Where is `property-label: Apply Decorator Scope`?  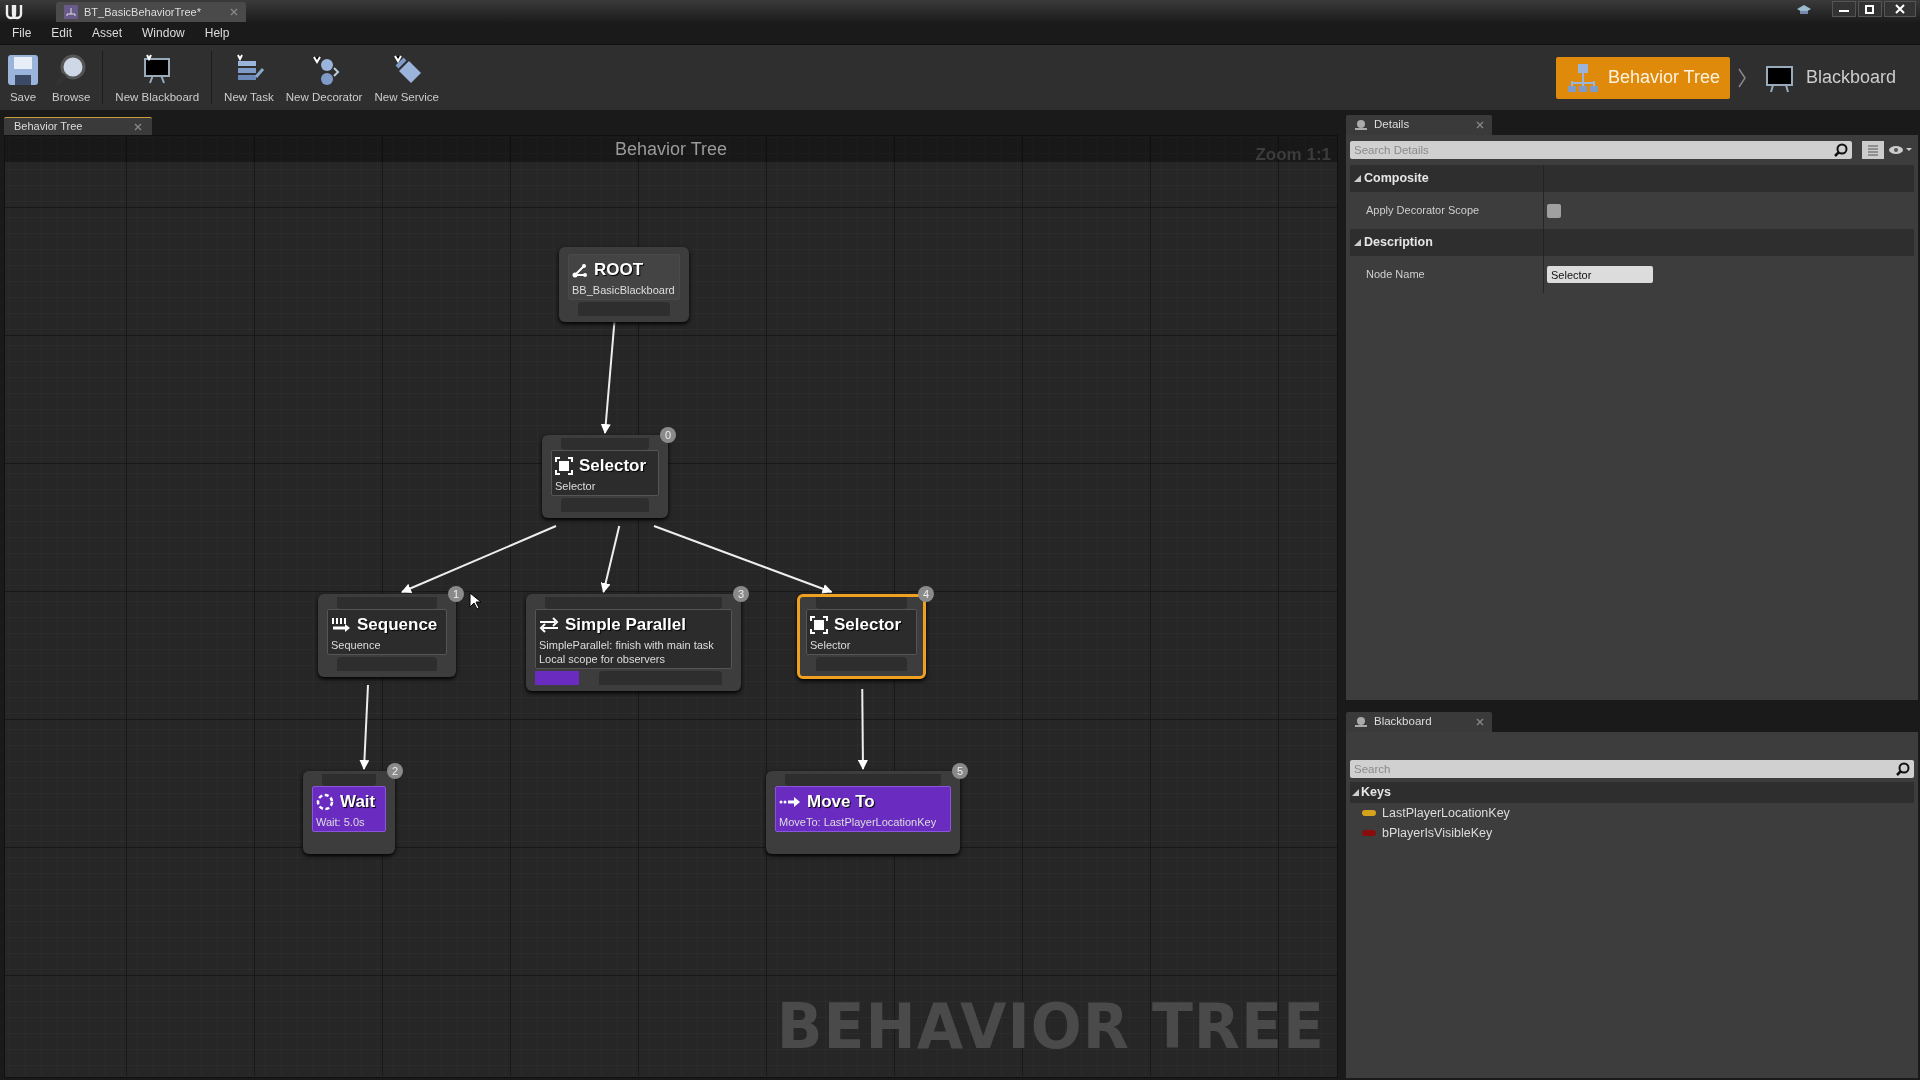 property-label: Apply Decorator Scope is located at coordinates (1423, 211).